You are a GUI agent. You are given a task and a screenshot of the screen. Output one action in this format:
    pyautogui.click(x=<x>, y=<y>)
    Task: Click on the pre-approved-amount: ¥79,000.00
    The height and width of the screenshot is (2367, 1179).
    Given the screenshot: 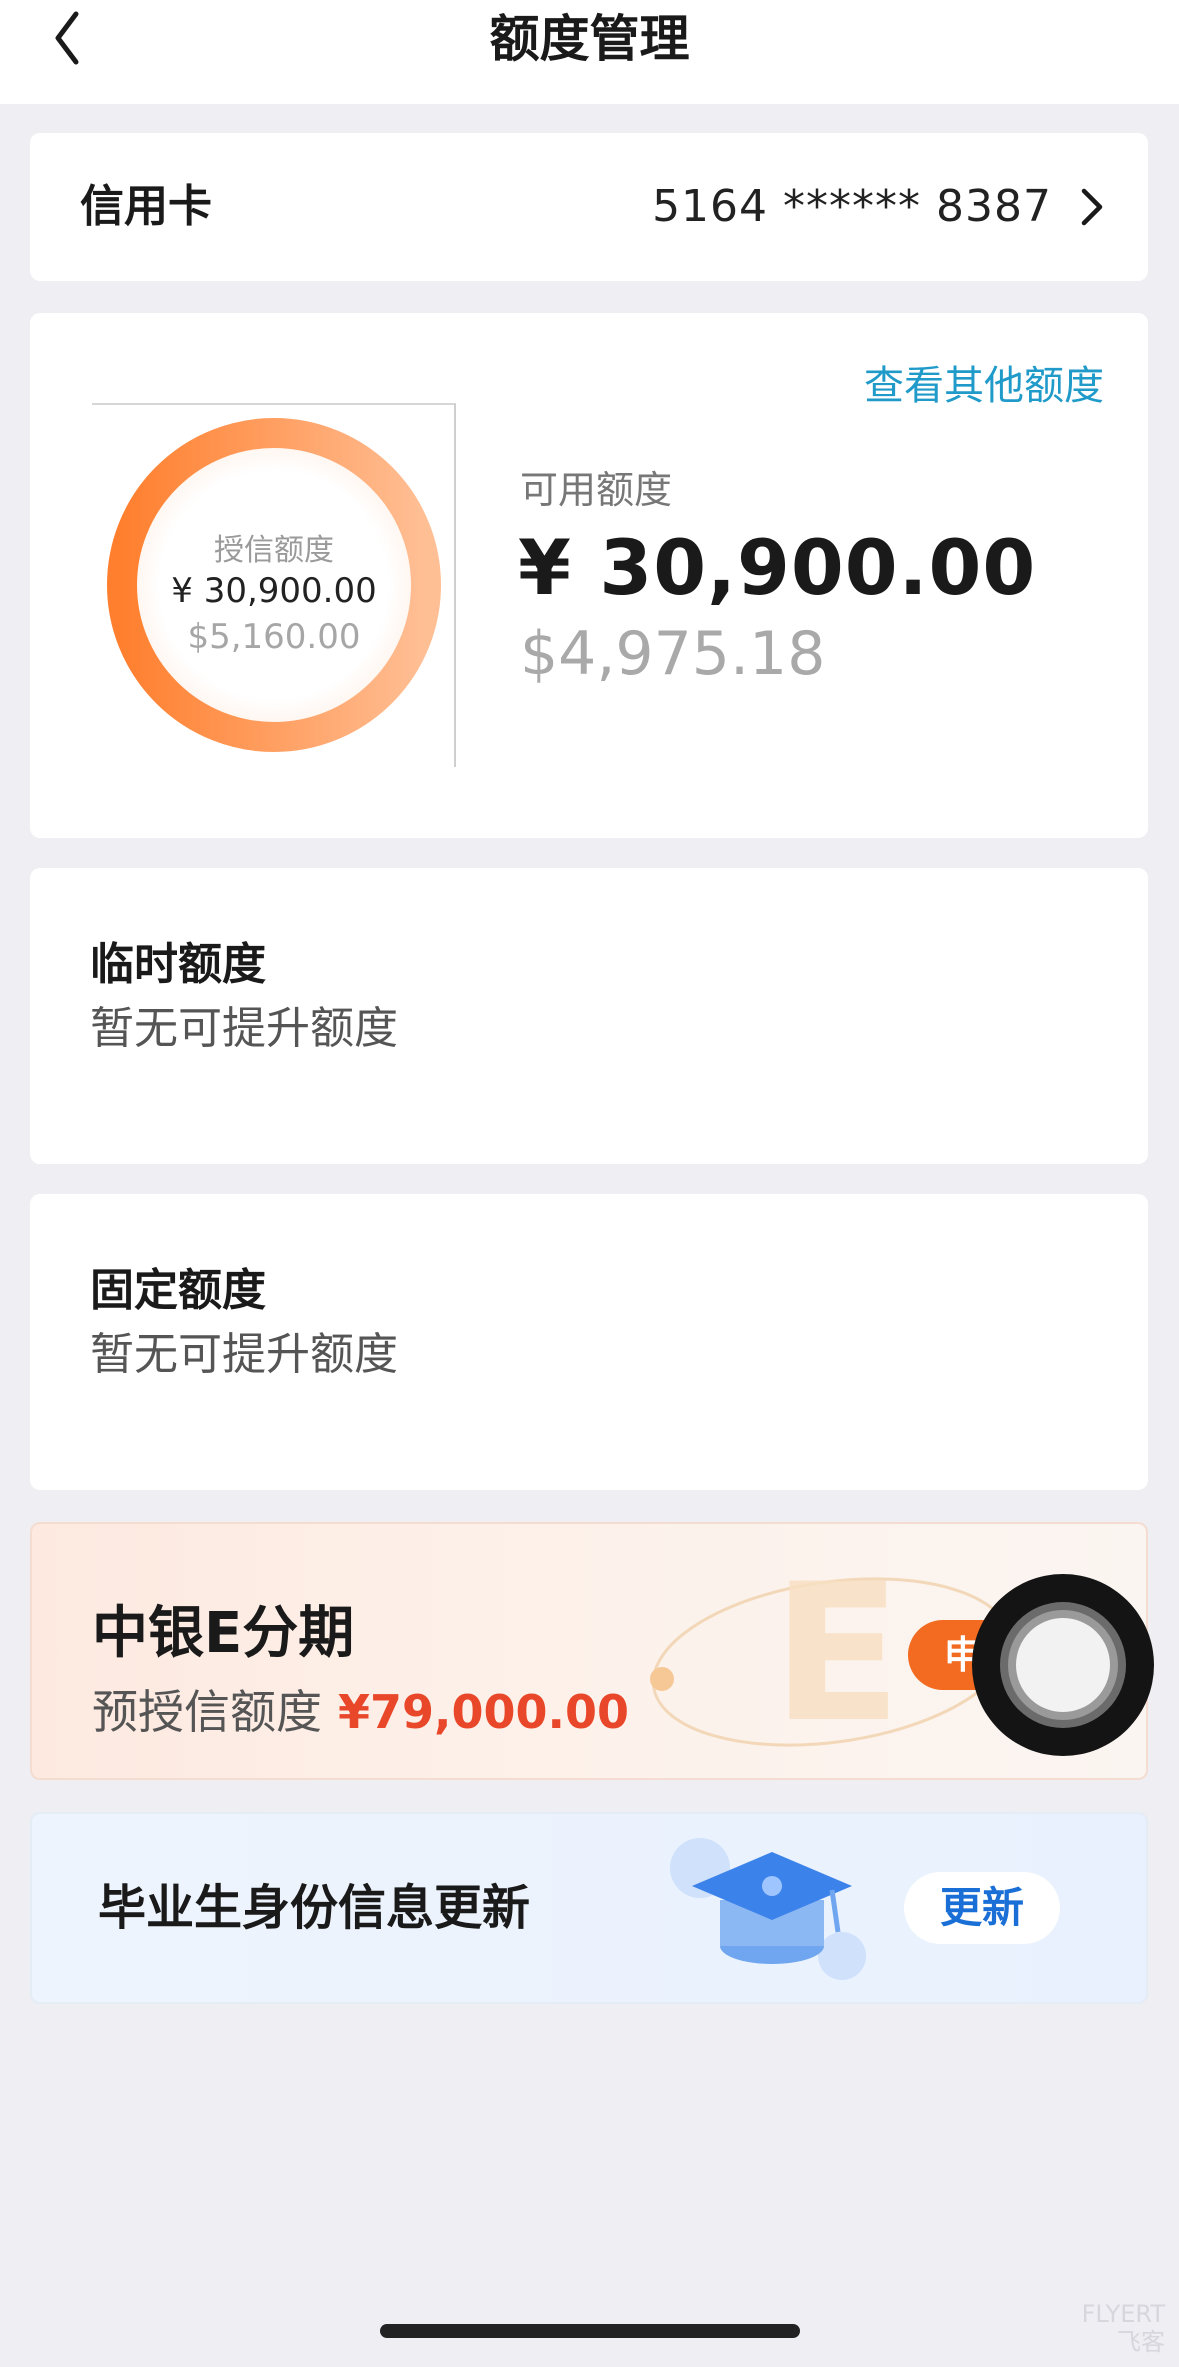 What is the action you would take?
    pyautogui.click(x=484, y=1712)
    